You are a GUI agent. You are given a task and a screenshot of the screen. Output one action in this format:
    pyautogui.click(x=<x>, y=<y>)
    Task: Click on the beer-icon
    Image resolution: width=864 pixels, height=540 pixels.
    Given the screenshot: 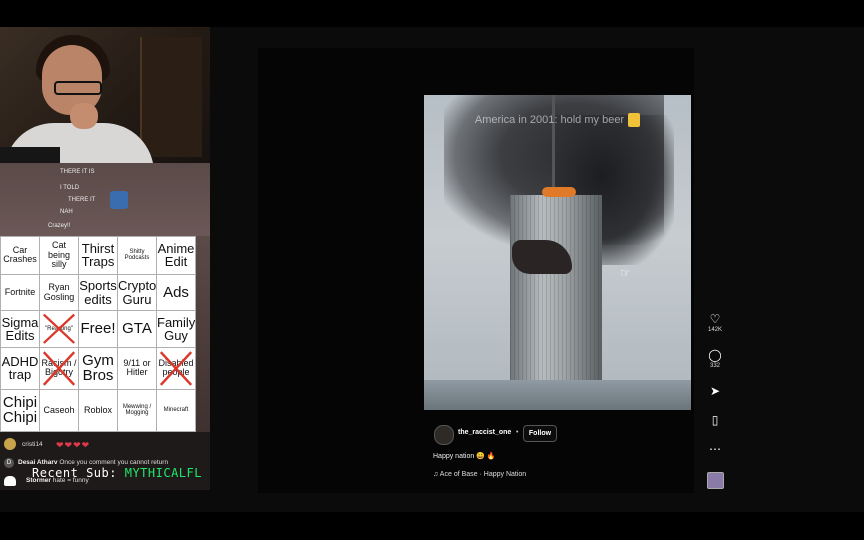 What is the action you would take?
    pyautogui.click(x=634, y=120)
    